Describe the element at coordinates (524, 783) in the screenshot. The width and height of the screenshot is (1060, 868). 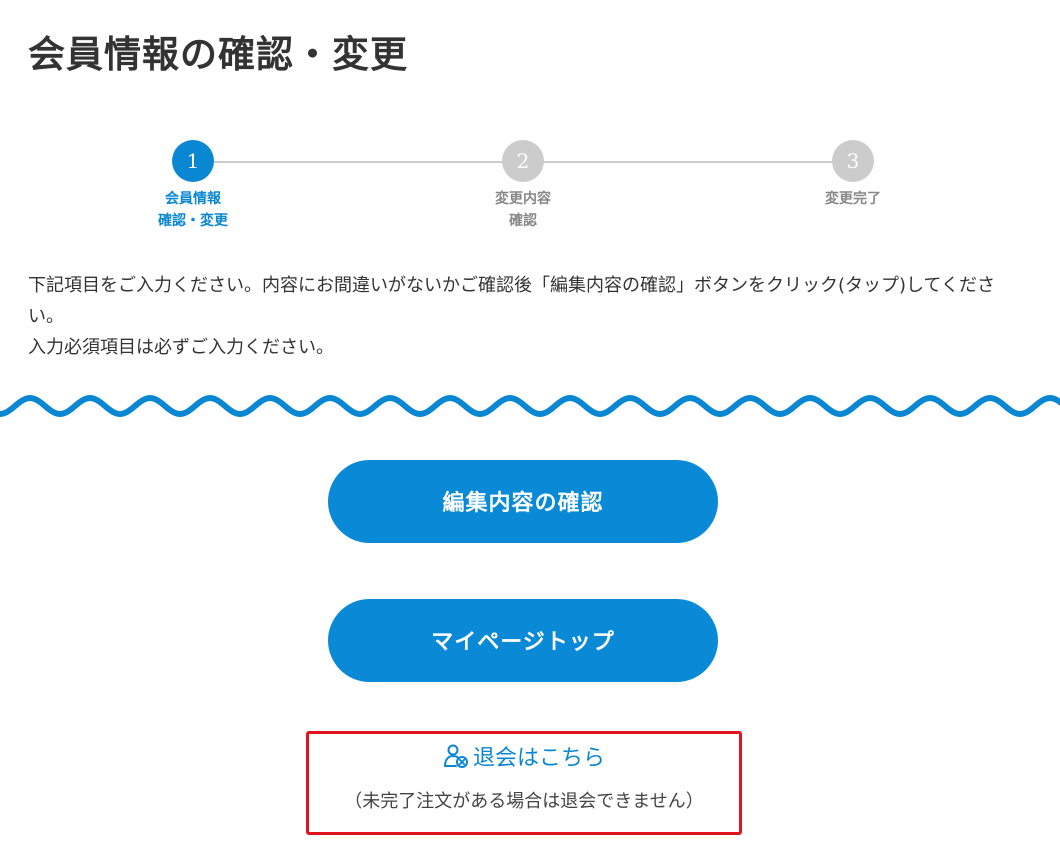
I see `withdraw-section: 退会はこちら （未完了注文がある場合は退会できません）` at that location.